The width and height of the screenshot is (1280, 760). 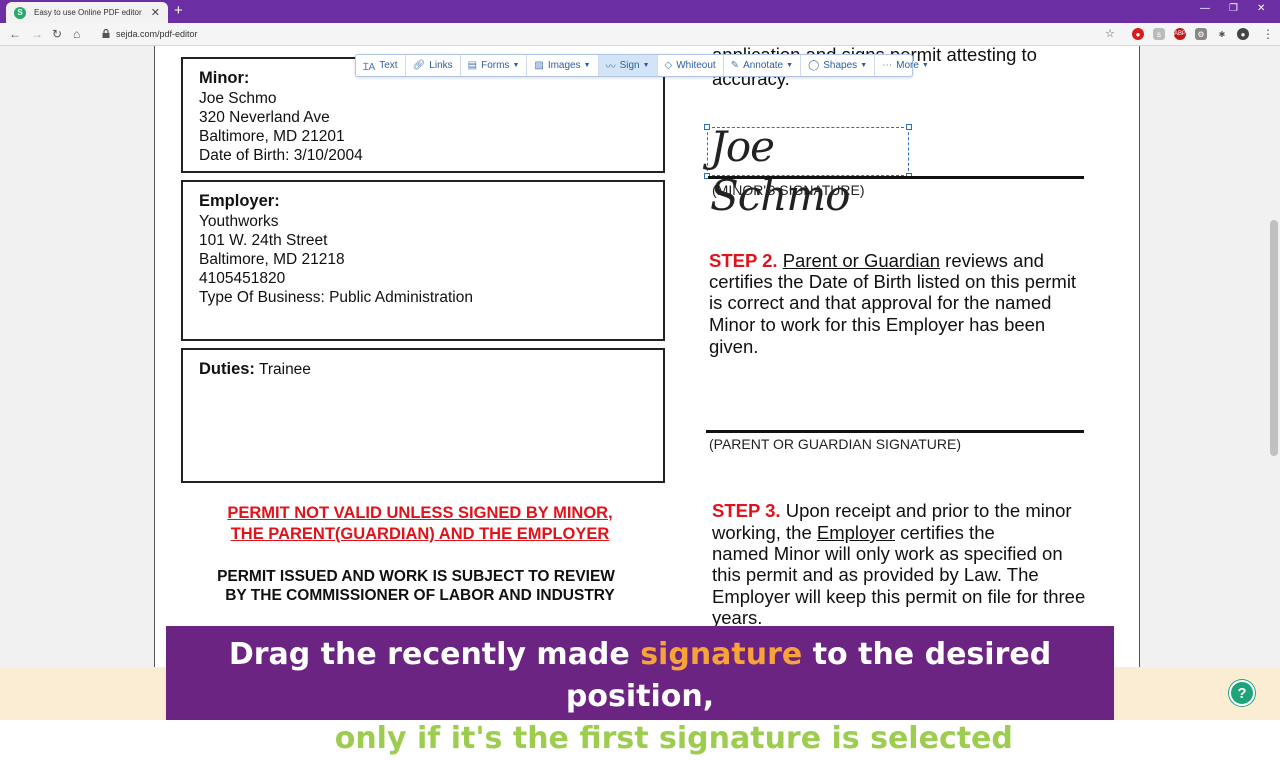 What do you see at coordinates (1201, 34) in the screenshot?
I see `extension-icon: ⚙` at bounding box center [1201, 34].